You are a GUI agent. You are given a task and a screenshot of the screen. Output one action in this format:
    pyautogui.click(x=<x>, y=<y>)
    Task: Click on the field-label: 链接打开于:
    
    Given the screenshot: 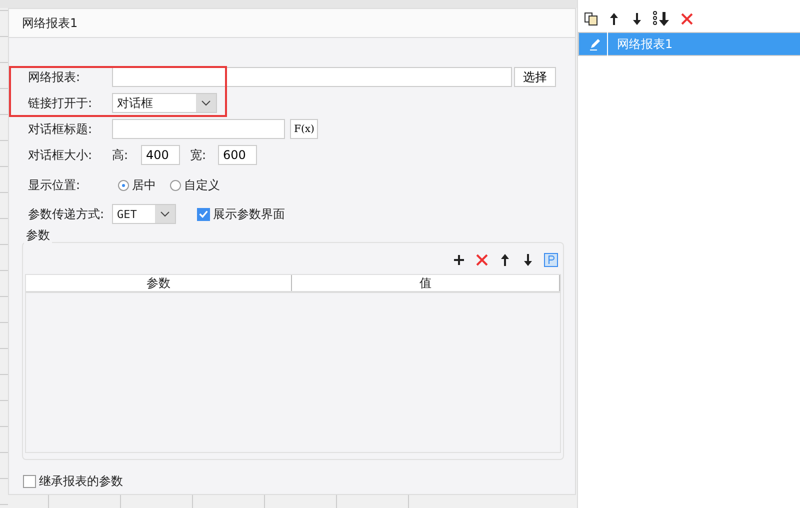 What is the action you would take?
    pyautogui.click(x=61, y=103)
    